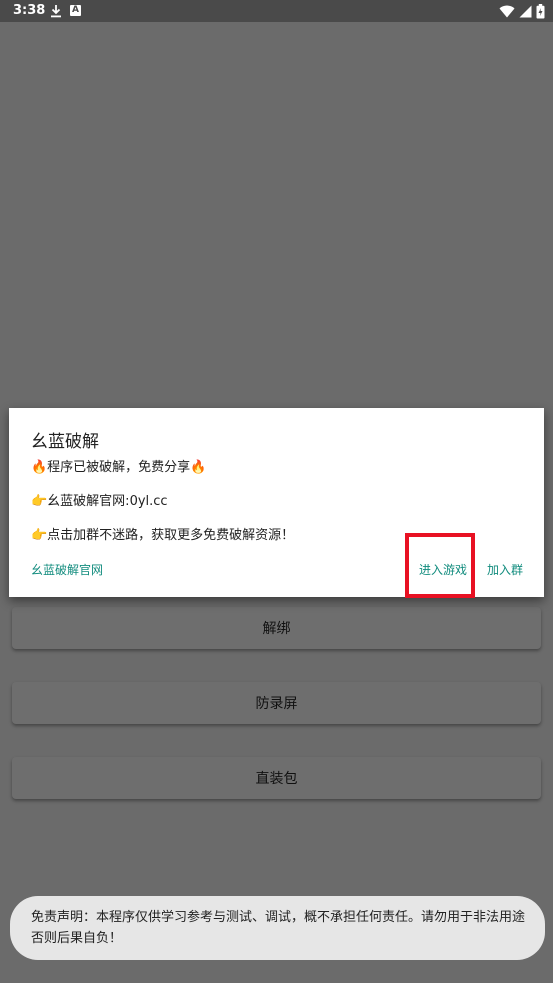 Image resolution: width=553 pixels, height=983 pixels. Describe the element at coordinates (276, 628) in the screenshot. I see `unbind-button: 解绑` at that location.